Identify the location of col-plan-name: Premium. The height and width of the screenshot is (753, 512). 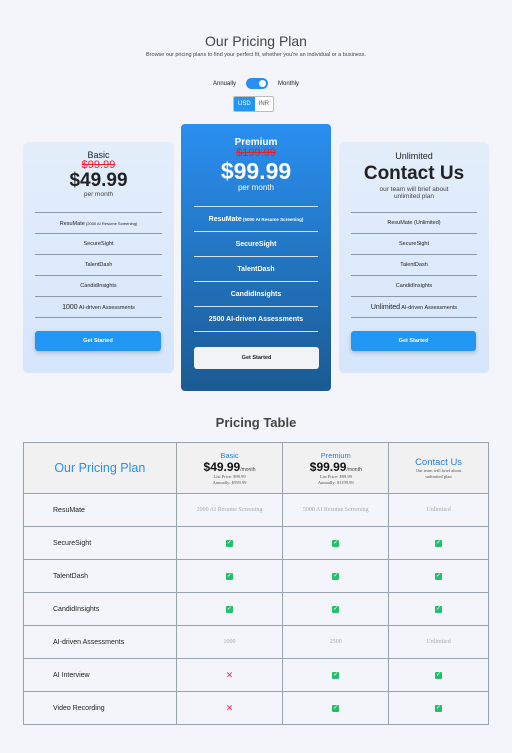
(335, 455).